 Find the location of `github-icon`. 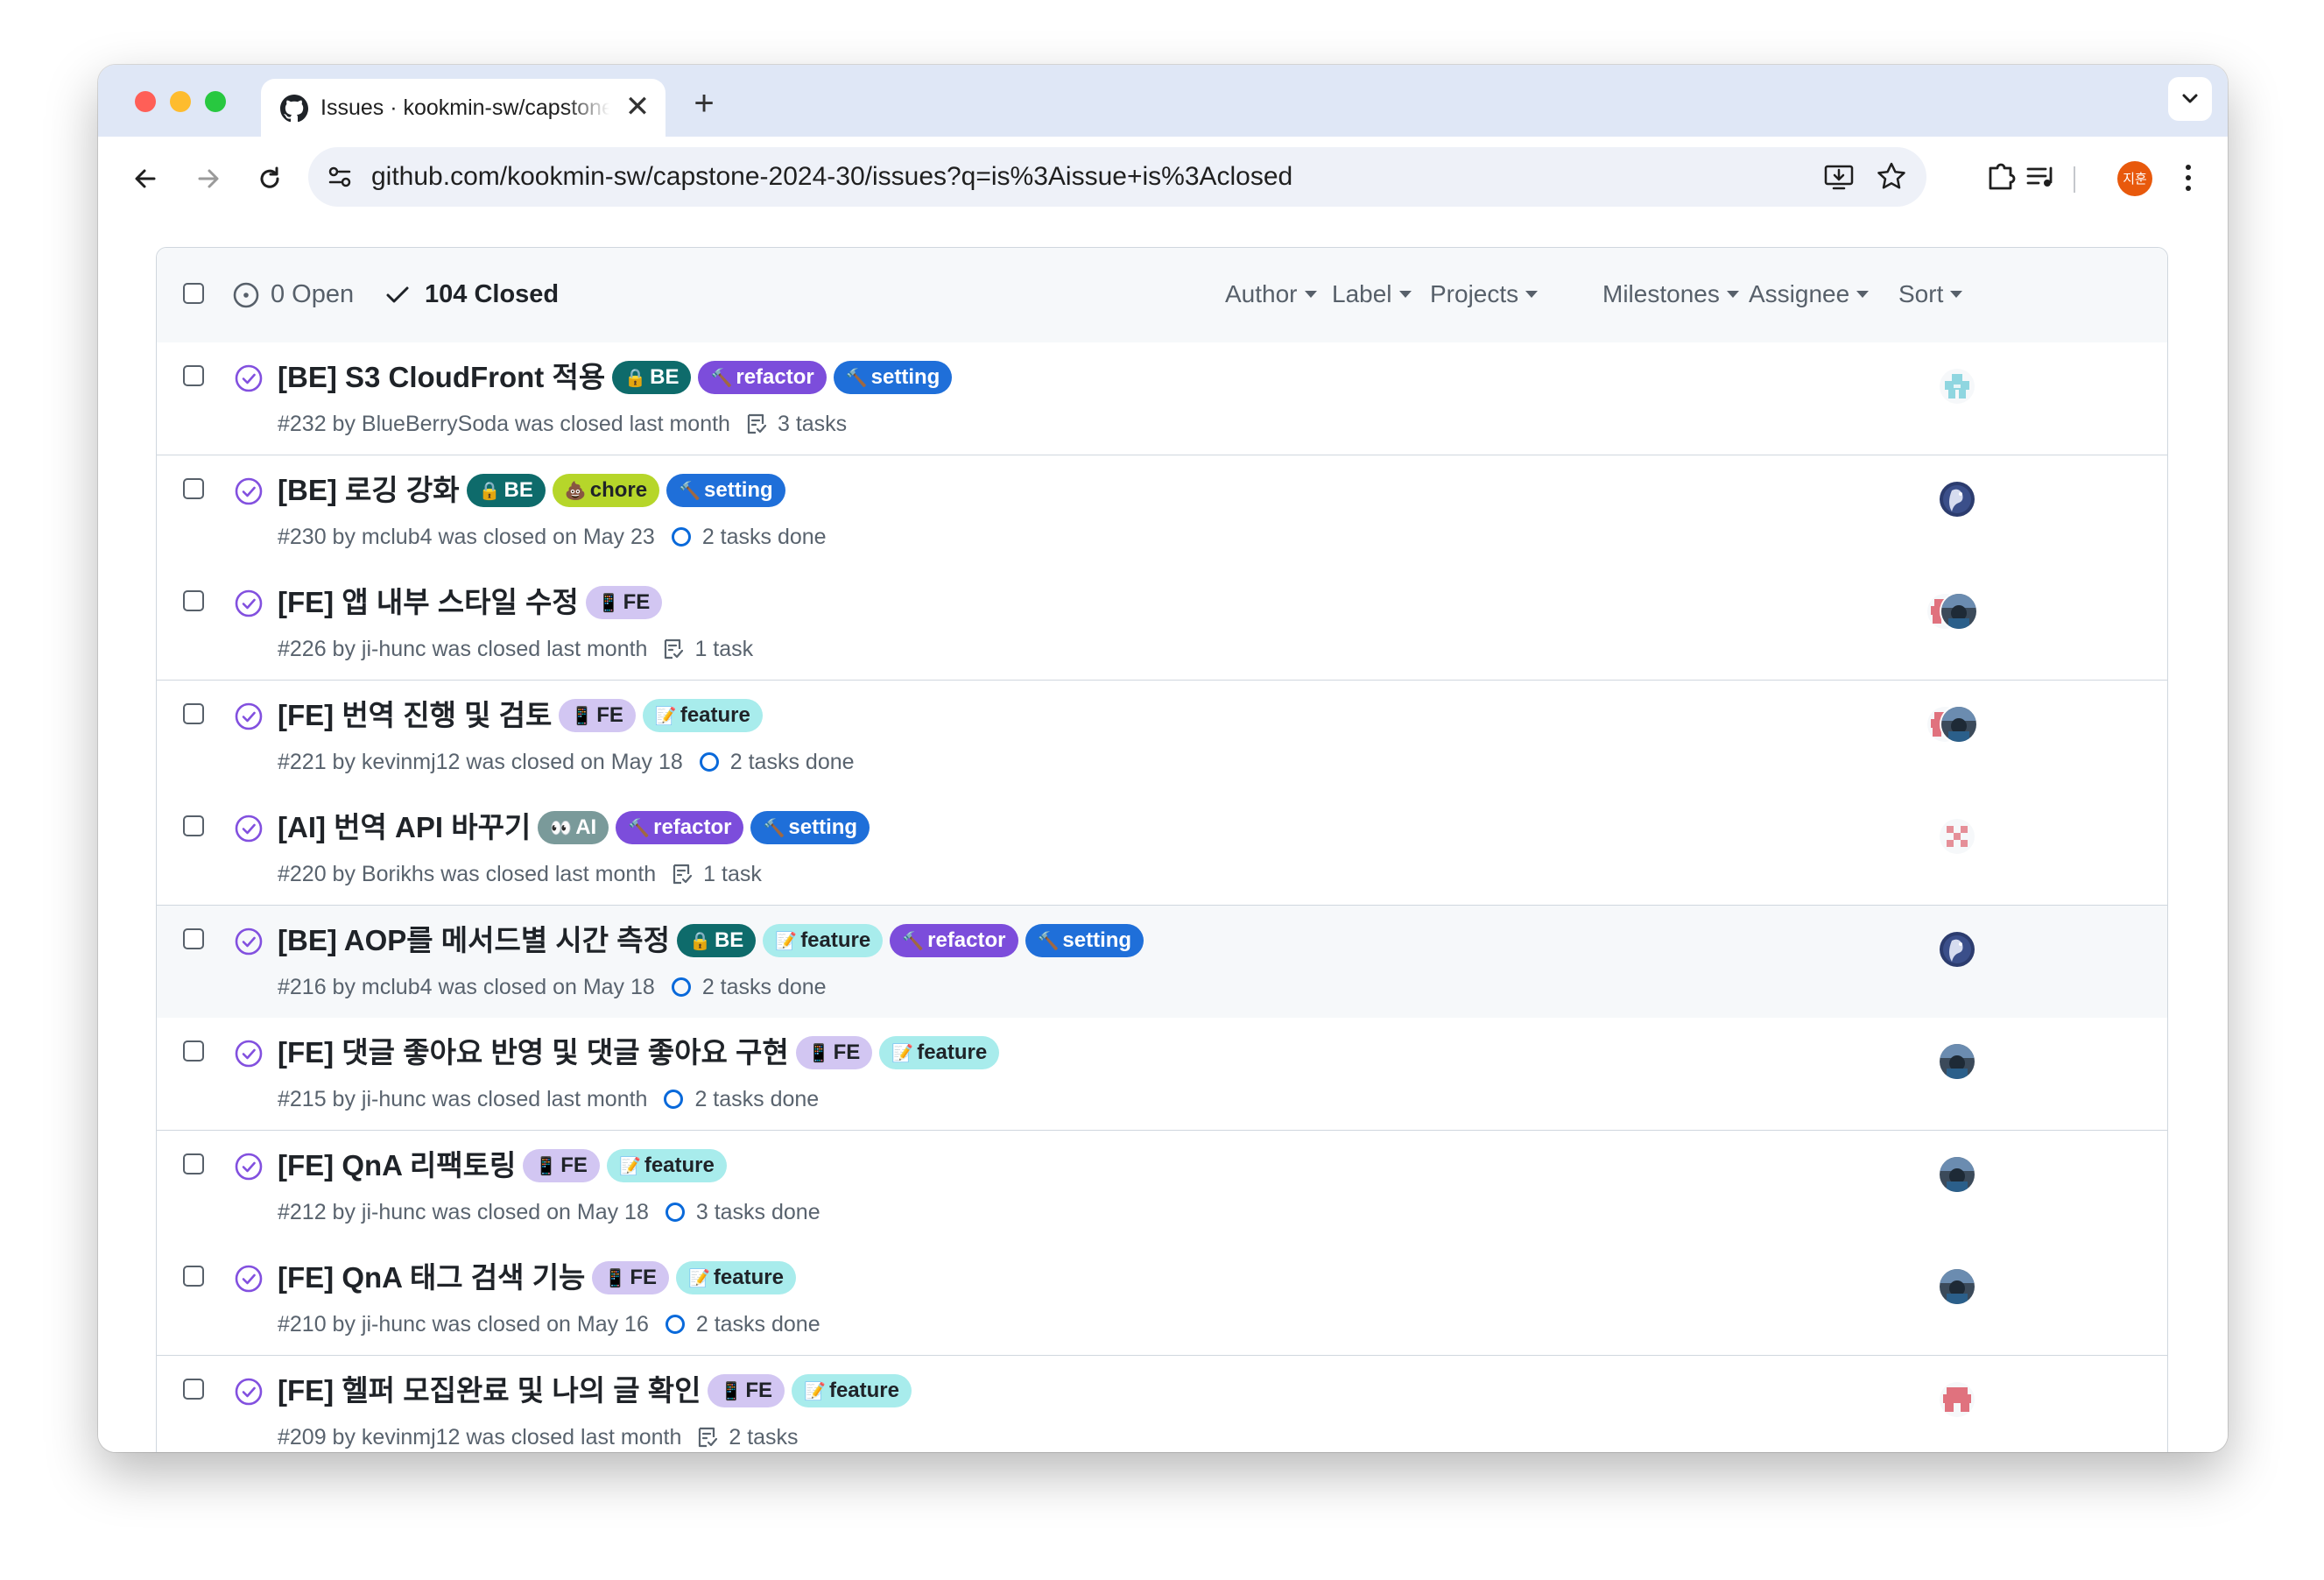

github-icon is located at coordinates (294, 109).